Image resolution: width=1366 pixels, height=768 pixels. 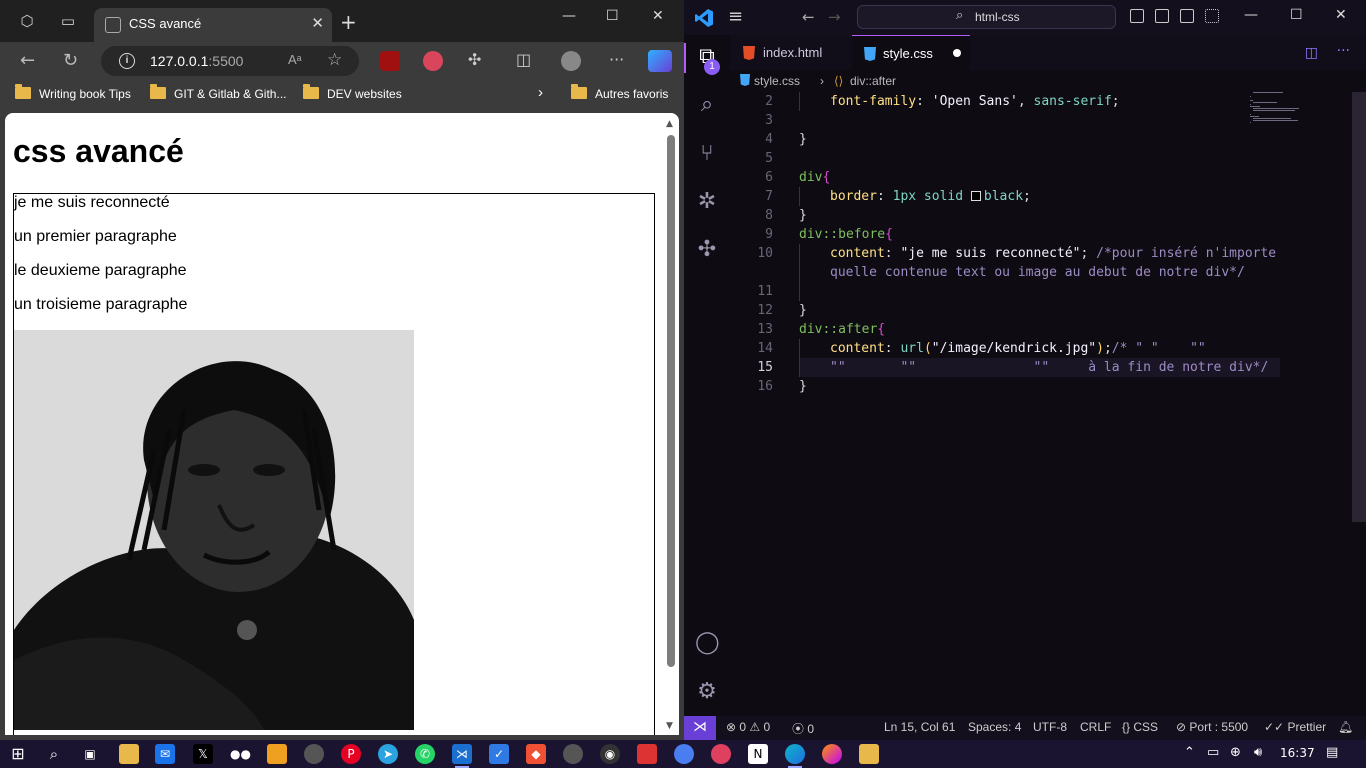 I want to click on ublock-extension-icon, so click(x=390, y=61).